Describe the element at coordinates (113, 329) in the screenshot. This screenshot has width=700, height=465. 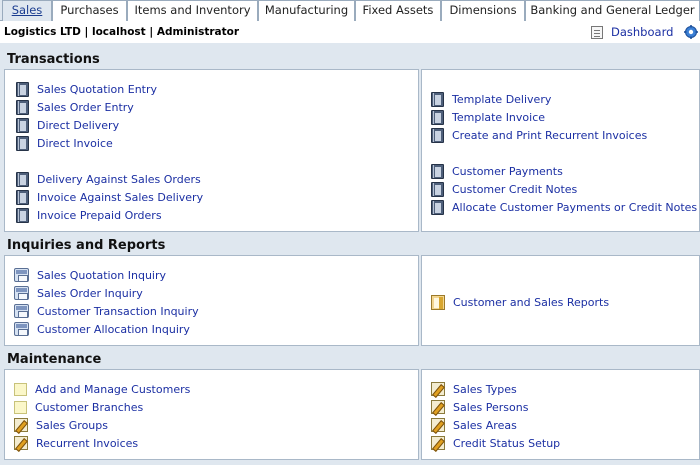
I see `link-label: Customer Allocation Inquiry` at that location.